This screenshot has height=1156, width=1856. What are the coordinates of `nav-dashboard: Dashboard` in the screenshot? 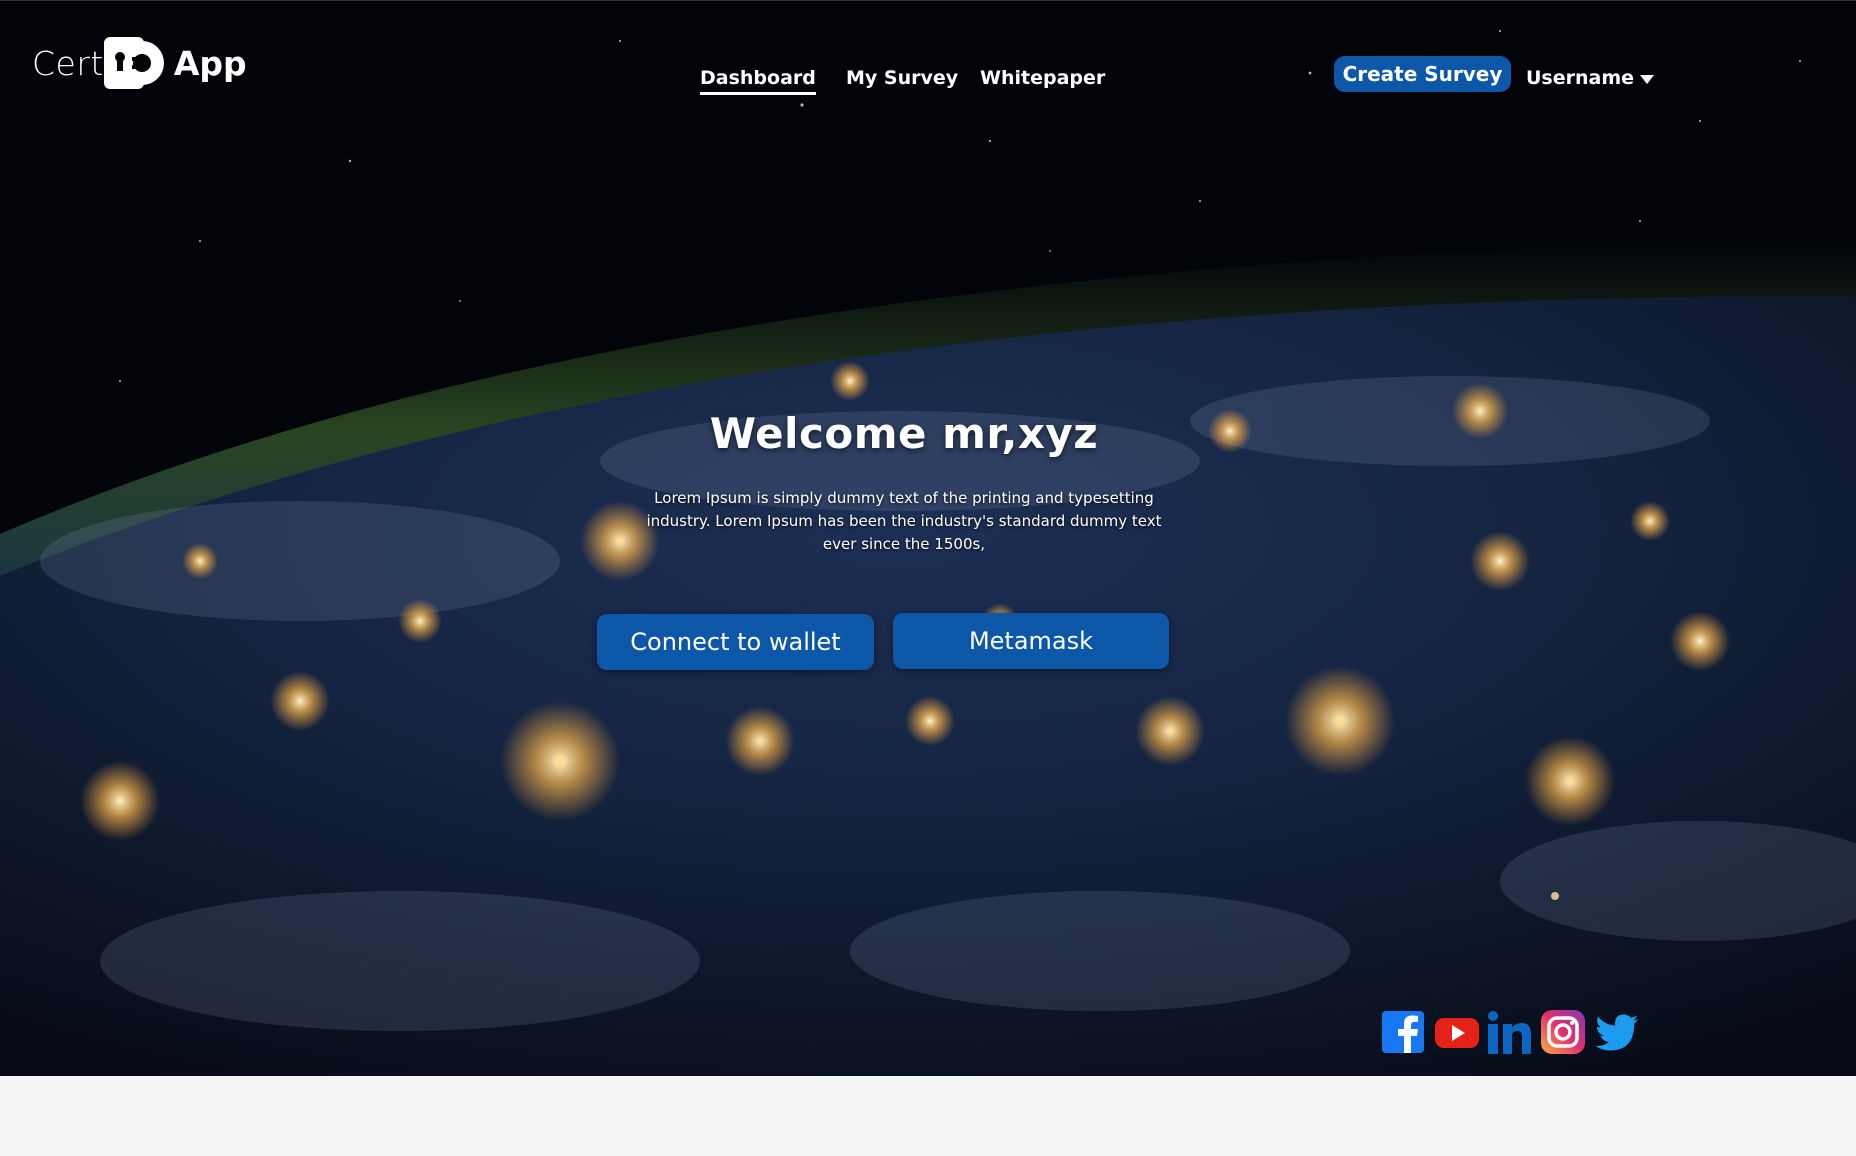 It's located at (758, 81).